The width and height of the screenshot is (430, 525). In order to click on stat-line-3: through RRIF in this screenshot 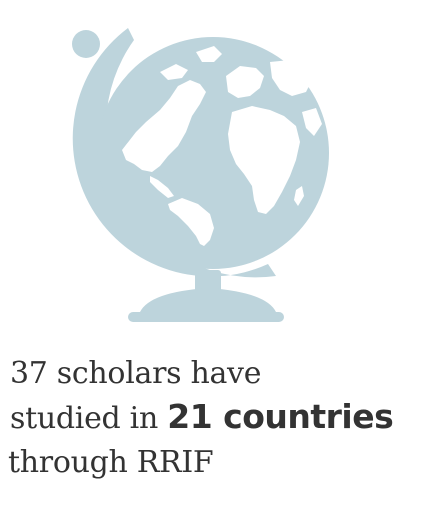, I will do `click(111, 462)`.